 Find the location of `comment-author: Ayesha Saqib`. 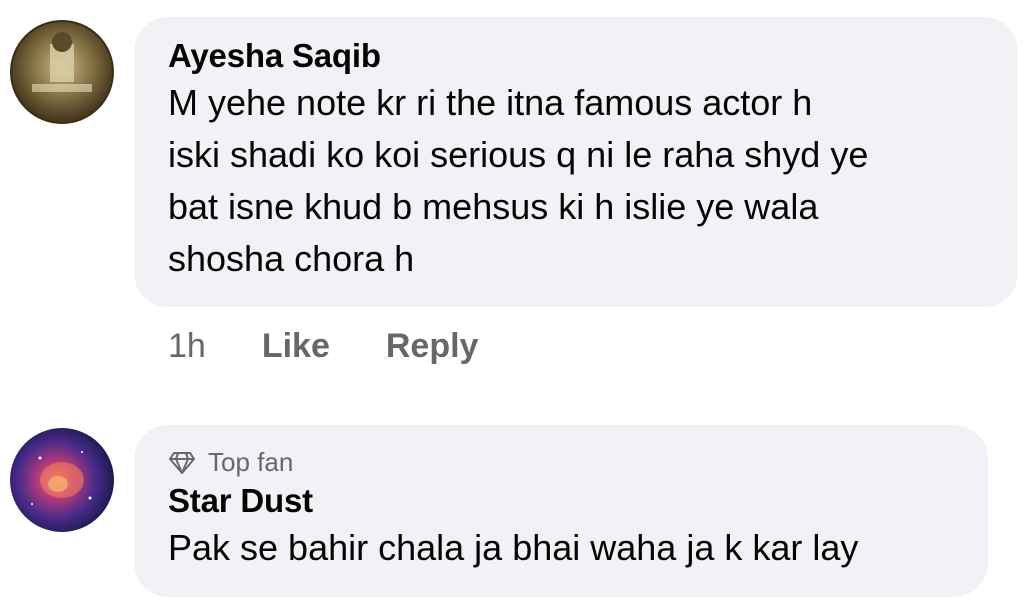

comment-author: Ayesha Saqib is located at coordinates (593, 56).